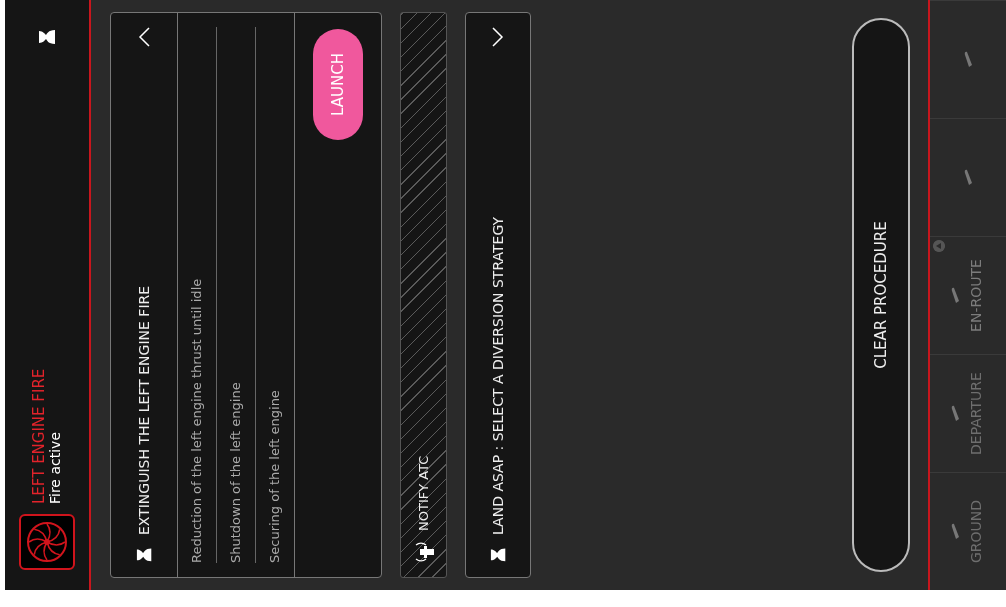 This screenshot has width=1006, height=607. Describe the element at coordinates (423, 493) in the screenshot. I see `procedure-title: NOTIFY ATC` at that location.